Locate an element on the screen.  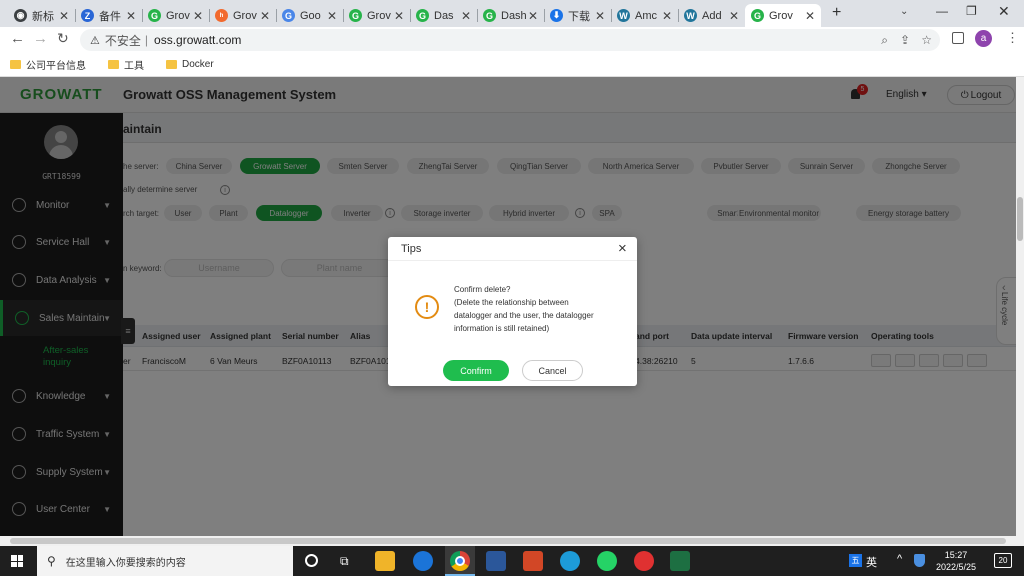
browser-tab: W Add ✕ is located at coordinates (711, 15).